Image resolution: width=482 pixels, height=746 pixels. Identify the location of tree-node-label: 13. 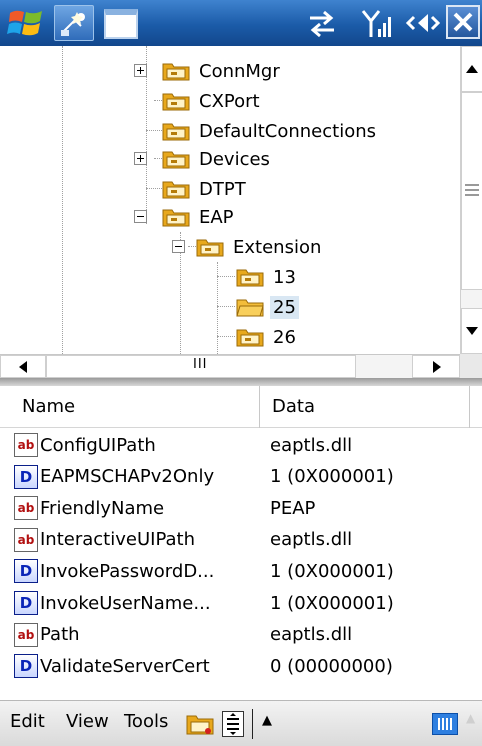
(284, 277).